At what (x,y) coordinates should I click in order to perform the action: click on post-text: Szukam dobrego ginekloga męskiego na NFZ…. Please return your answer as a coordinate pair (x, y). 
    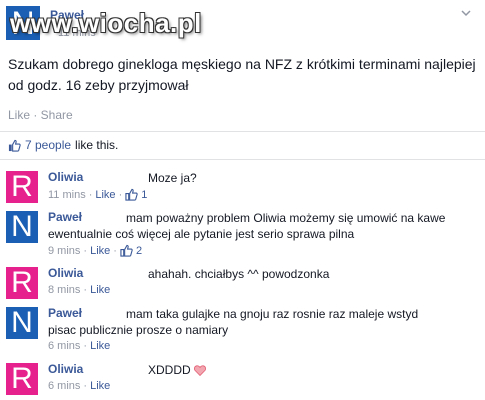
    Looking at the image, I should click on (242, 74).